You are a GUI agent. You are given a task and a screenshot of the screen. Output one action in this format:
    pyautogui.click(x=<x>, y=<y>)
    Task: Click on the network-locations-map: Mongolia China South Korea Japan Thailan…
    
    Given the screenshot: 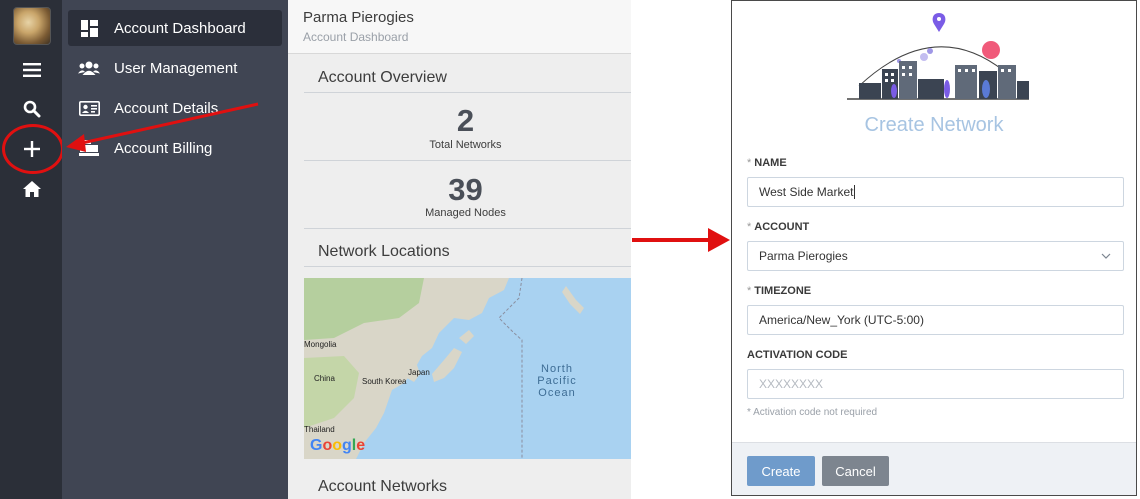 What is the action you would take?
    pyautogui.click(x=467, y=368)
    